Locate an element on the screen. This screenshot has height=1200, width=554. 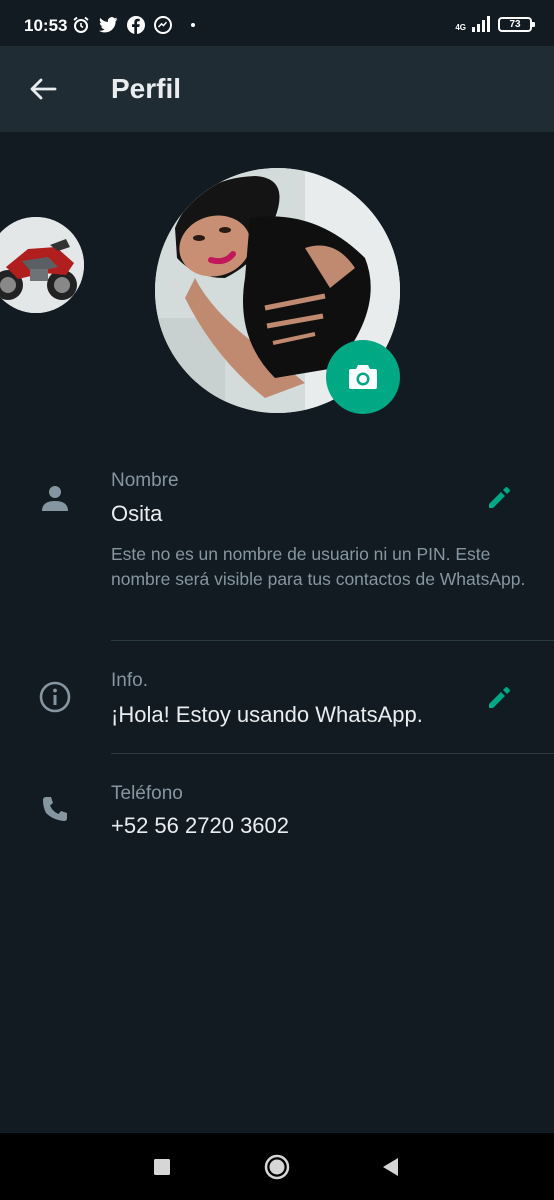
home-button is located at coordinates (277, 1167).